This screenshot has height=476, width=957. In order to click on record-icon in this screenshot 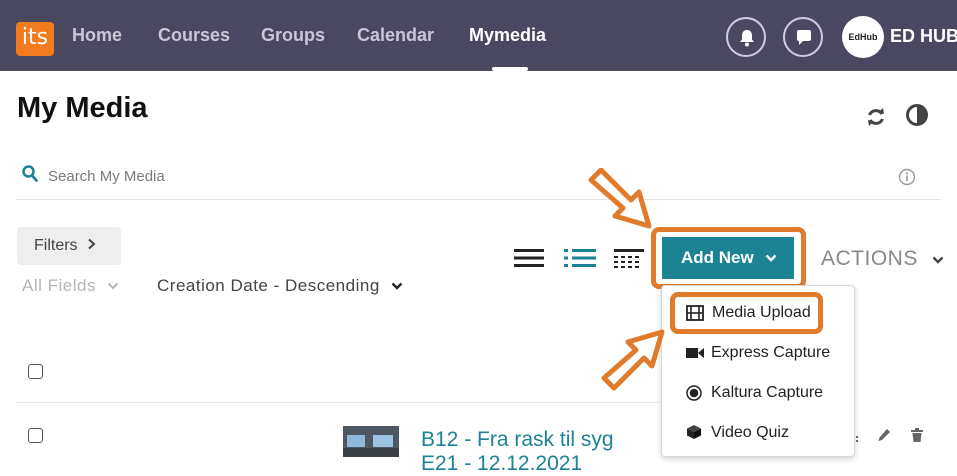, I will do `click(694, 393)`.